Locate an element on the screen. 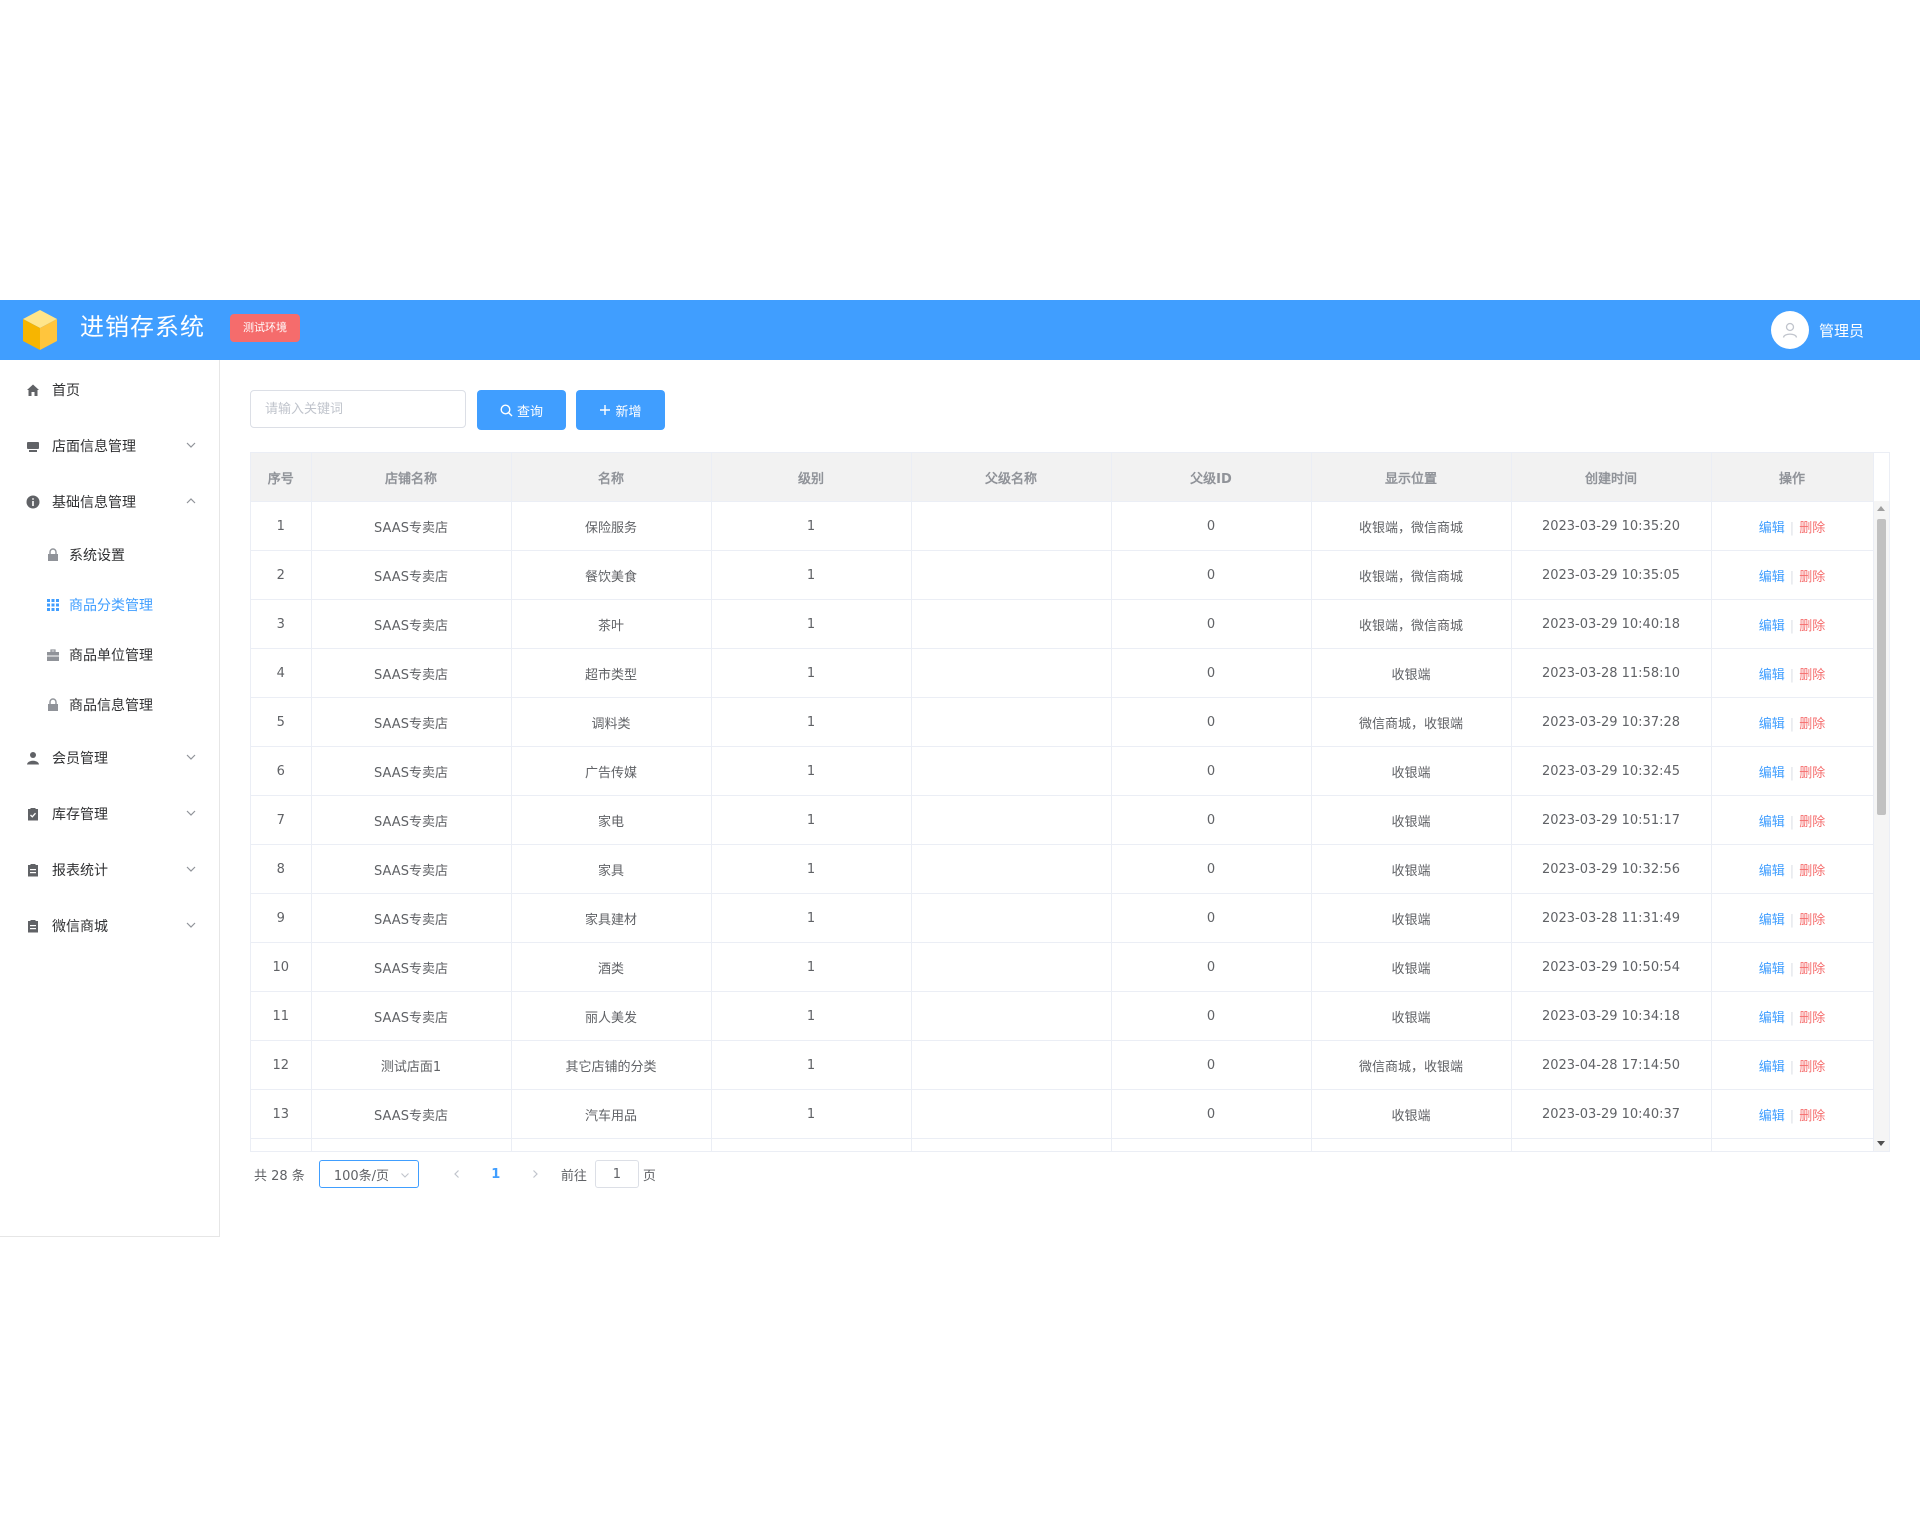  sidebar-item-store-info: 店面信息管理 is located at coordinates (109, 446).